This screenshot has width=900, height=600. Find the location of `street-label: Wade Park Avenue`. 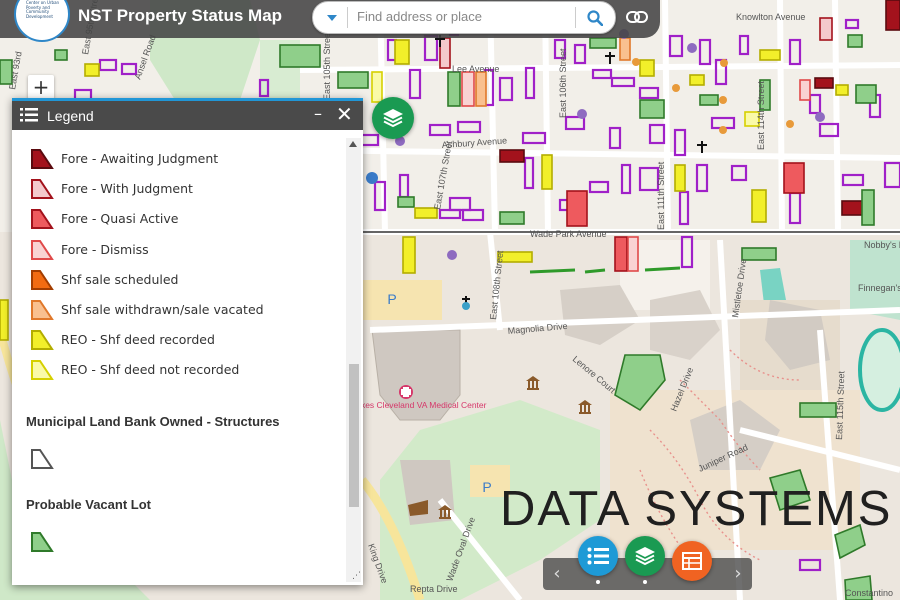

street-label: Wade Park Avenue is located at coordinates (568, 234).